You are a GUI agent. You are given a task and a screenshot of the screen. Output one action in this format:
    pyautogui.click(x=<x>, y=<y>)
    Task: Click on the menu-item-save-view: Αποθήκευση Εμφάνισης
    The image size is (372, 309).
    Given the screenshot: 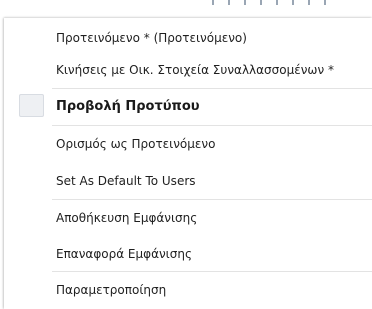 What is the action you would take?
    pyautogui.click(x=188, y=218)
    